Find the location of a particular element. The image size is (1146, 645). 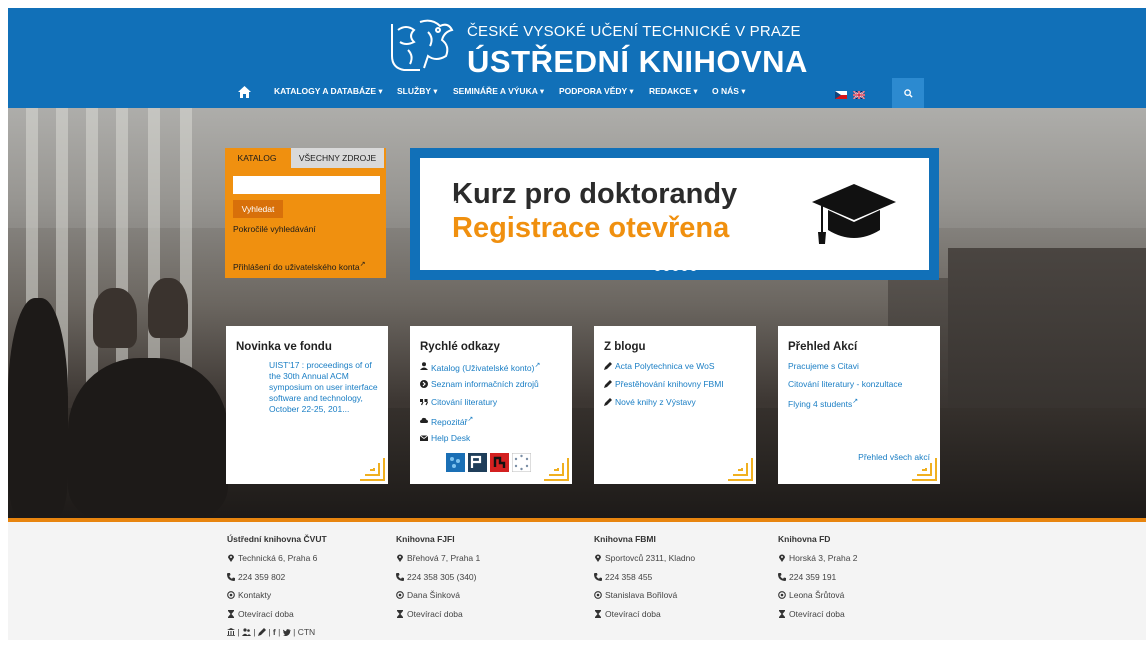

quick-link-label: Katalog (Uživatelské konto) is located at coordinates (483, 367).